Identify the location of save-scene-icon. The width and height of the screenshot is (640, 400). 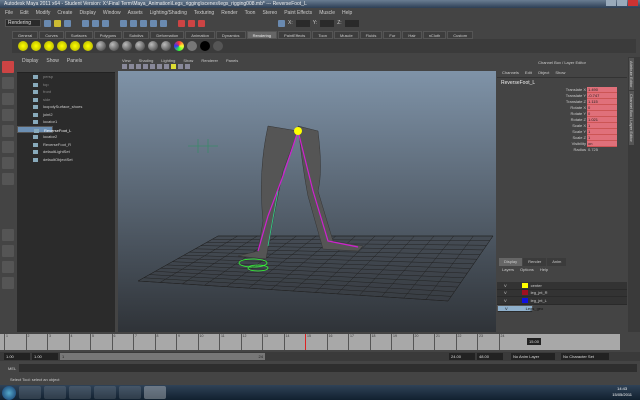
(67, 23).